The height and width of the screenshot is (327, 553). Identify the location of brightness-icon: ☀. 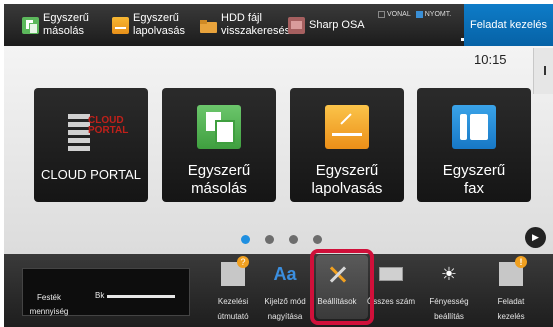
(449, 274).